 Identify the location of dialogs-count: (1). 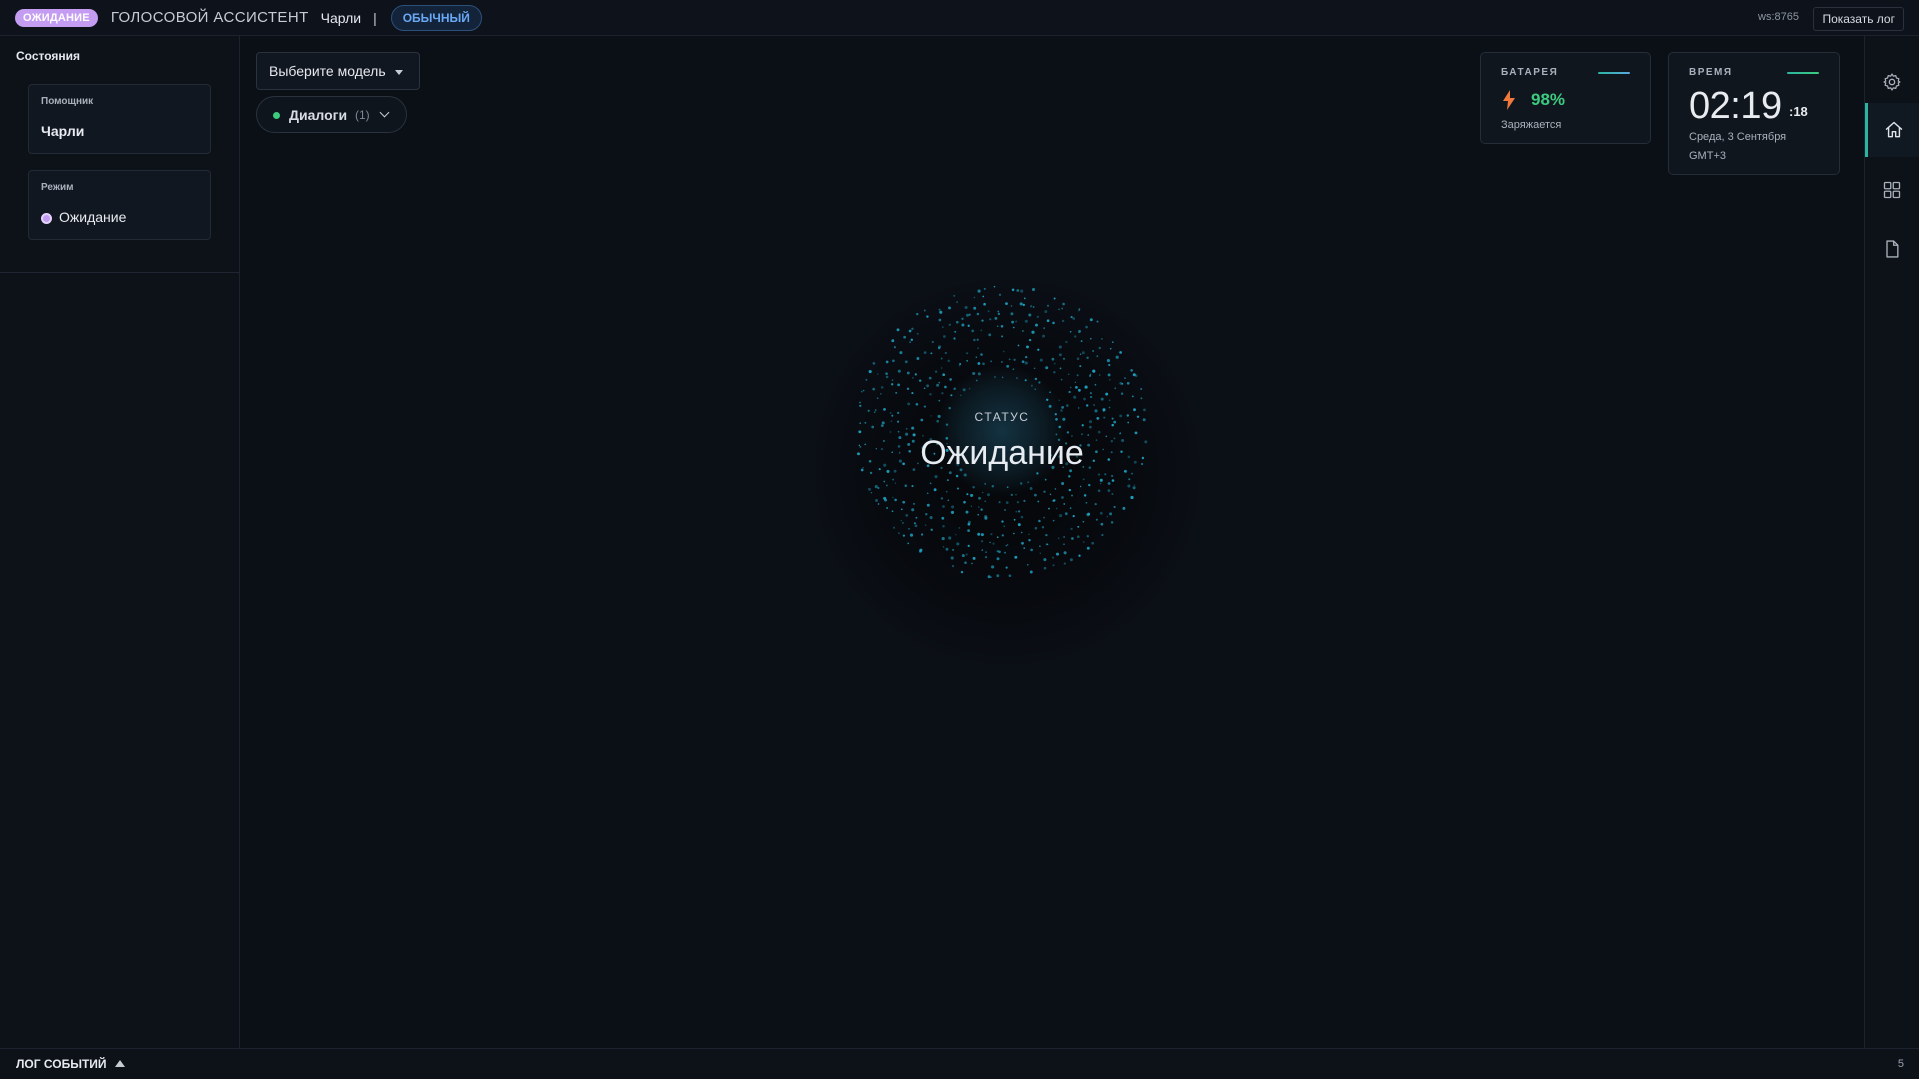
(362, 115).